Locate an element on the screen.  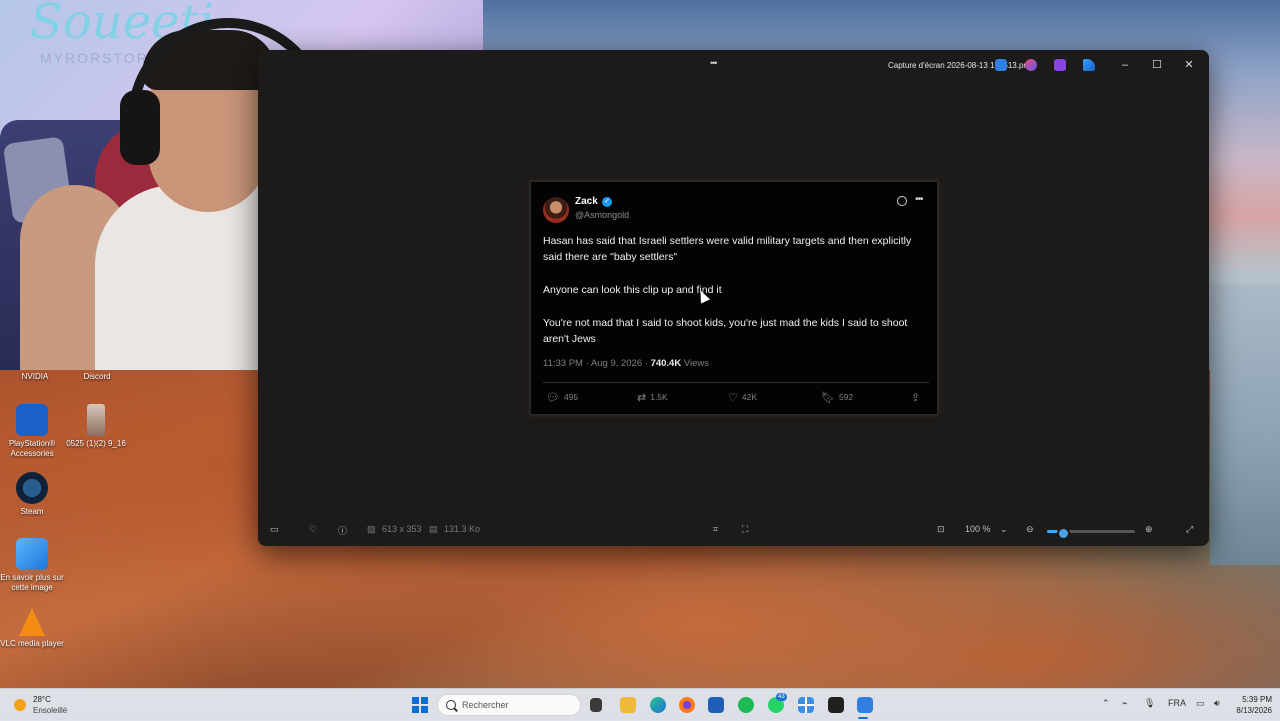
fit-window-icon: ⊡ is located at coordinates (941, 529).